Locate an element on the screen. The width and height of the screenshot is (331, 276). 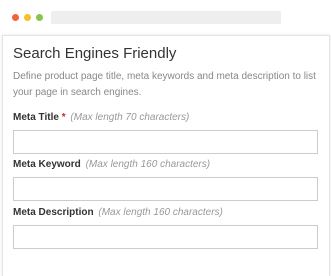
meta-keyword-input is located at coordinates (165, 189).